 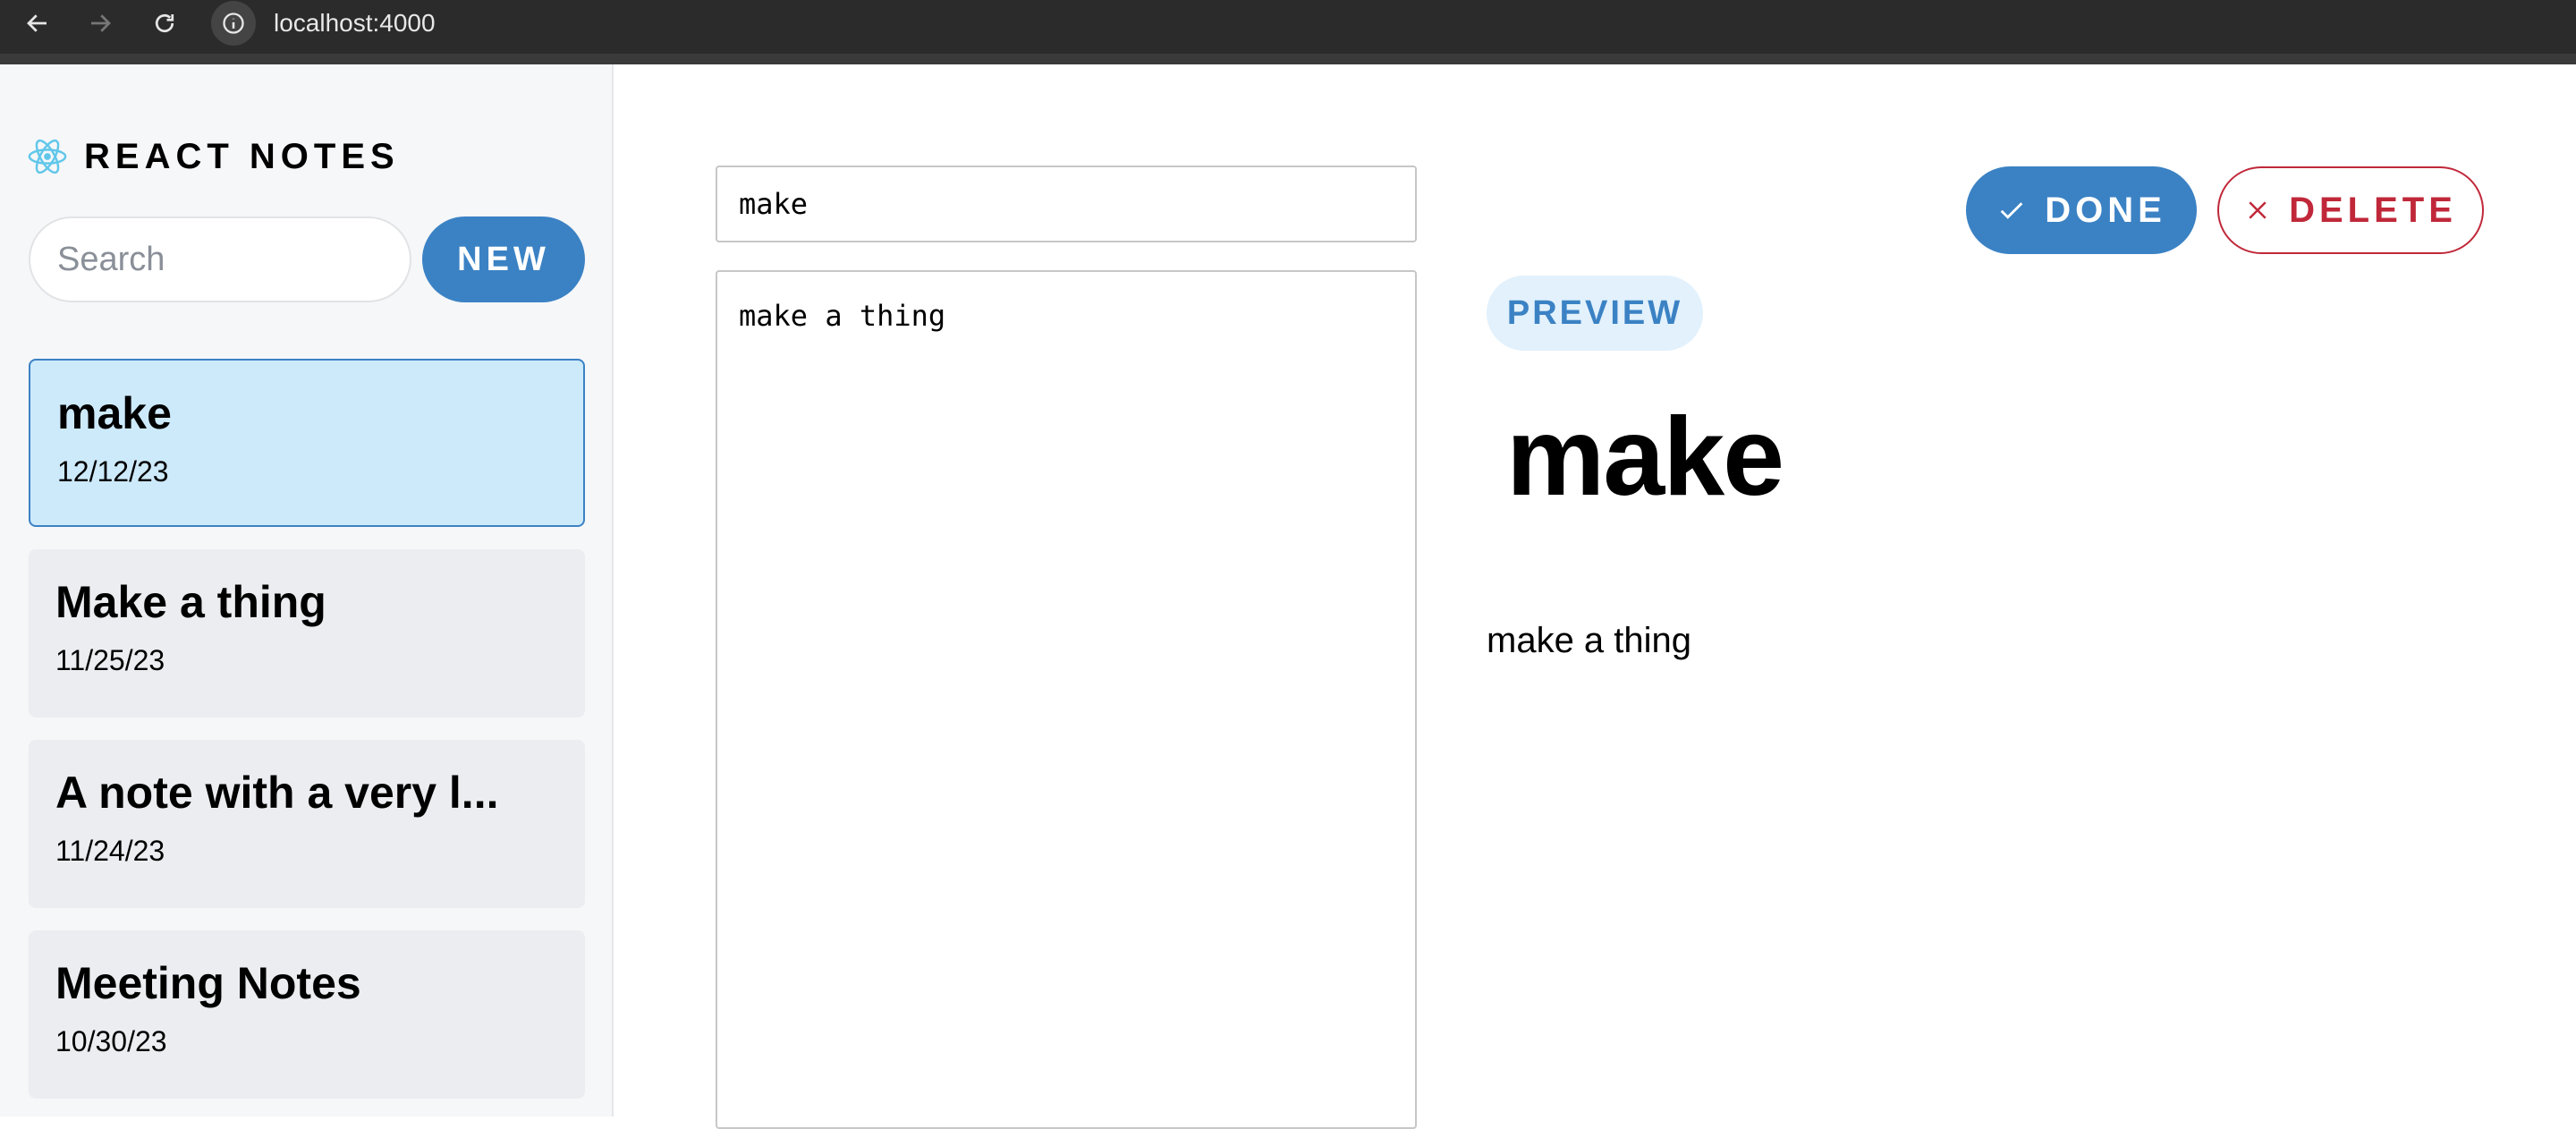 I want to click on done-label: DONE, so click(x=2105, y=210).